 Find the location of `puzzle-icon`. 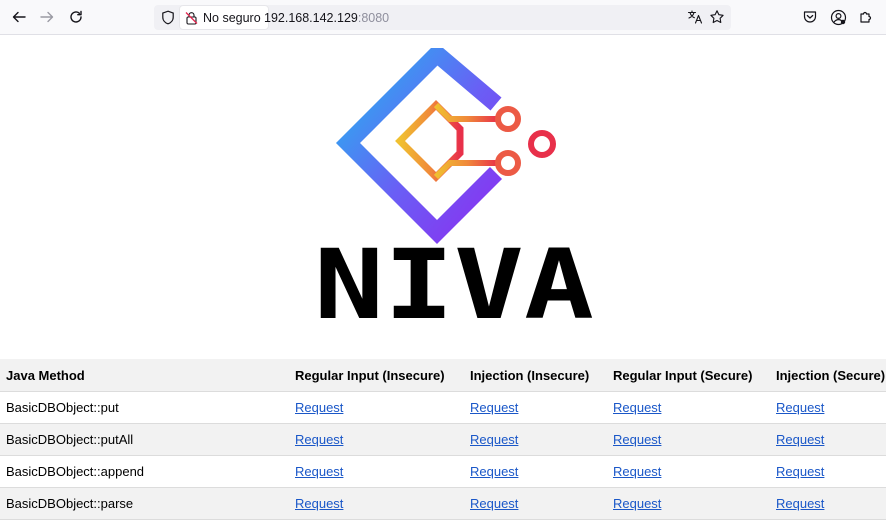

puzzle-icon is located at coordinates (866, 17).